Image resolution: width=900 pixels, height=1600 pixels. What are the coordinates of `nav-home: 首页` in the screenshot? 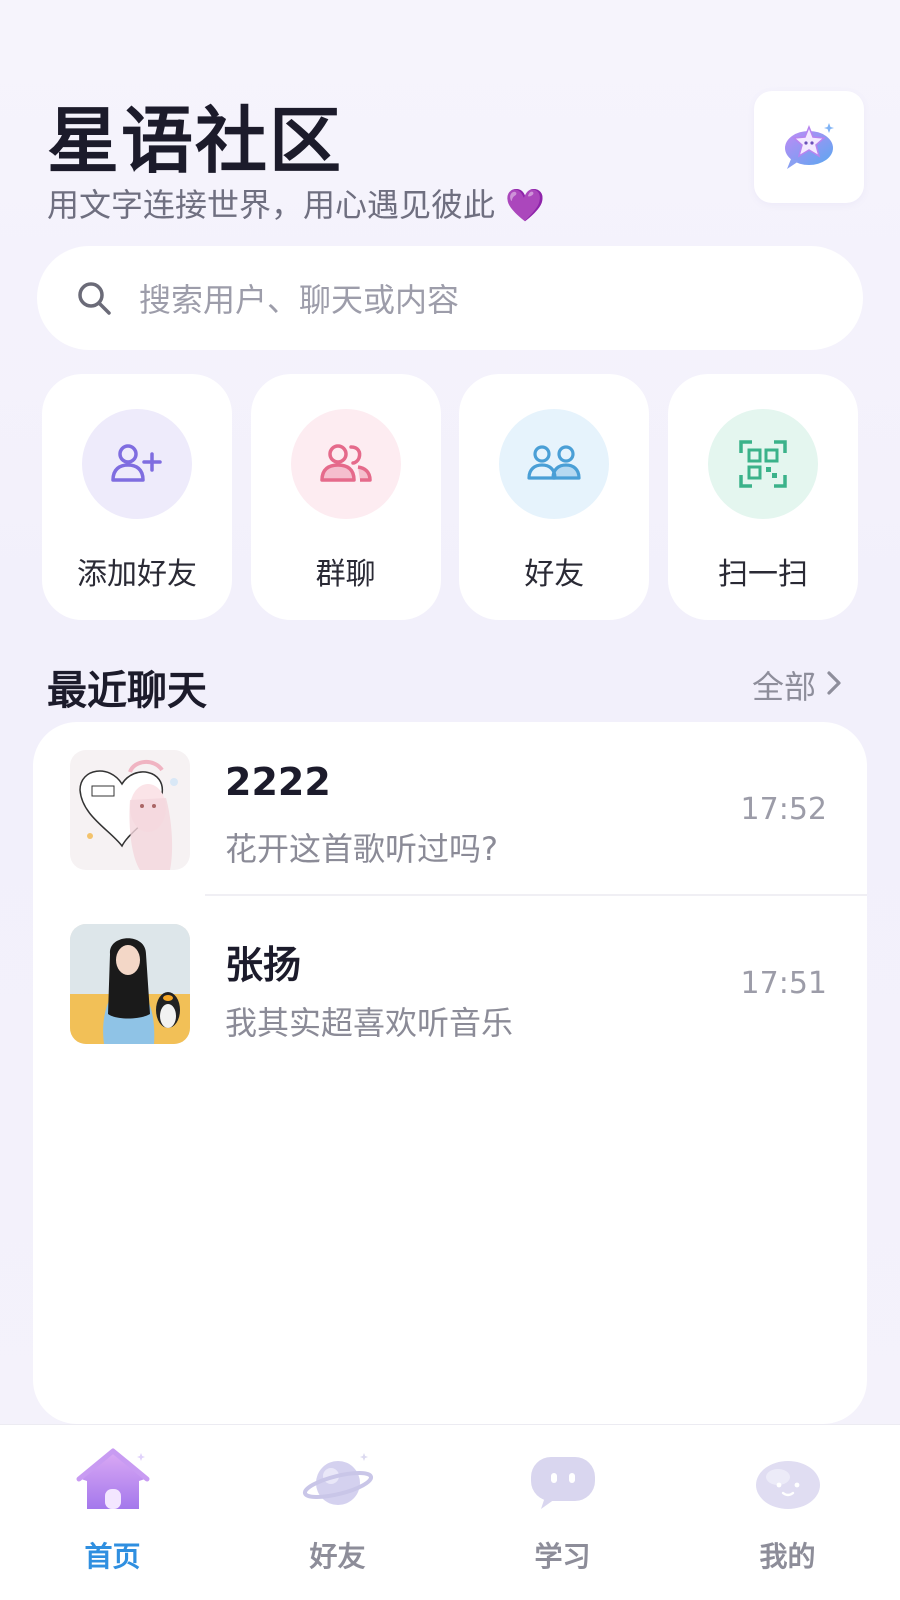 It's located at (112, 1512).